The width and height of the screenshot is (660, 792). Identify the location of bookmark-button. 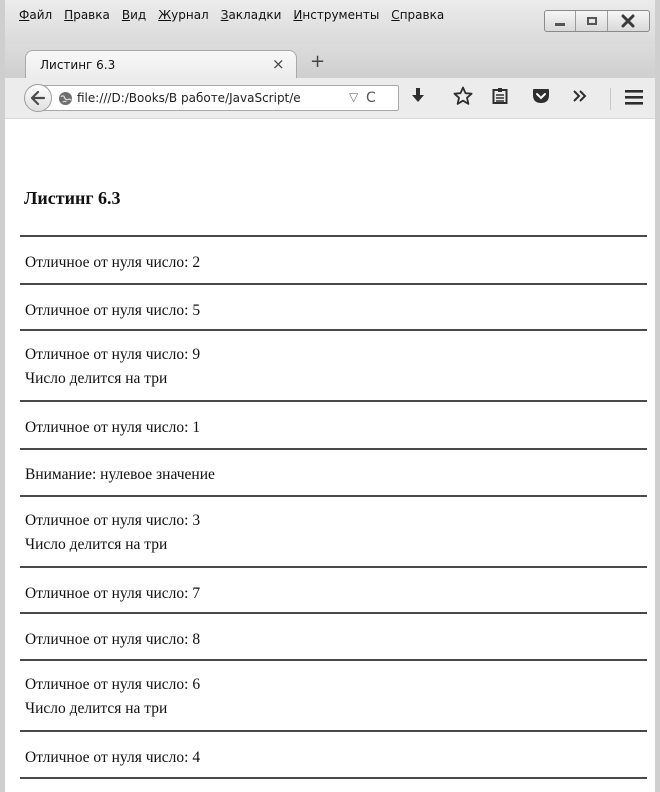
(463, 96).